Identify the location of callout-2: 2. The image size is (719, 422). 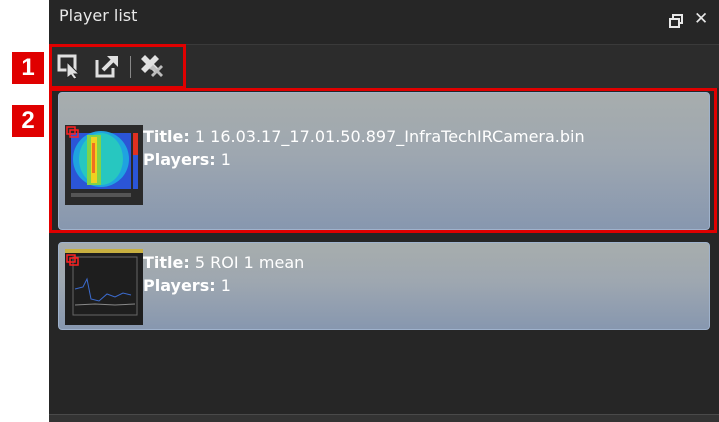
(28, 121).